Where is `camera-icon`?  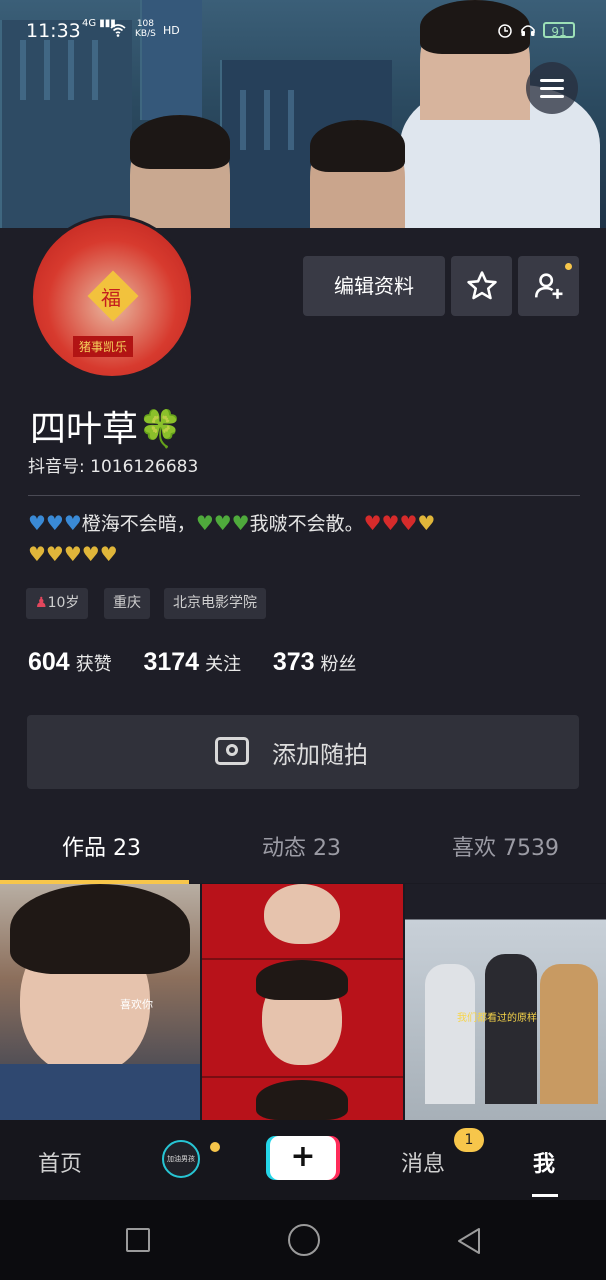 camera-icon is located at coordinates (232, 751).